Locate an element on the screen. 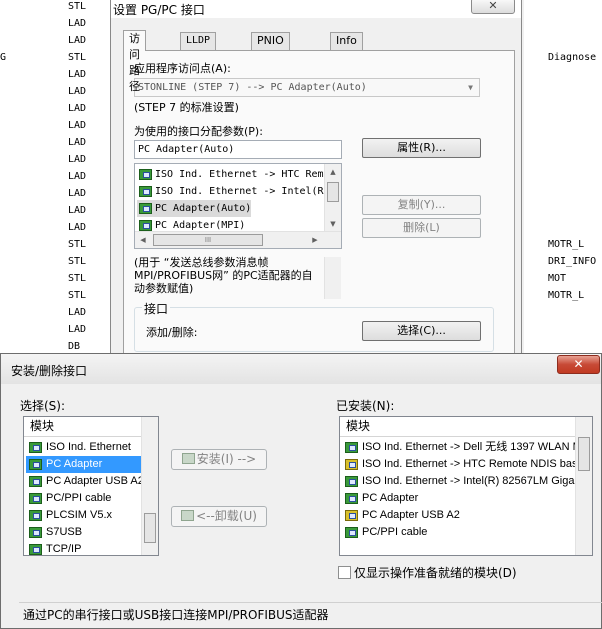  interface-list-vscroll: ▲ ▼ is located at coordinates (332, 198).